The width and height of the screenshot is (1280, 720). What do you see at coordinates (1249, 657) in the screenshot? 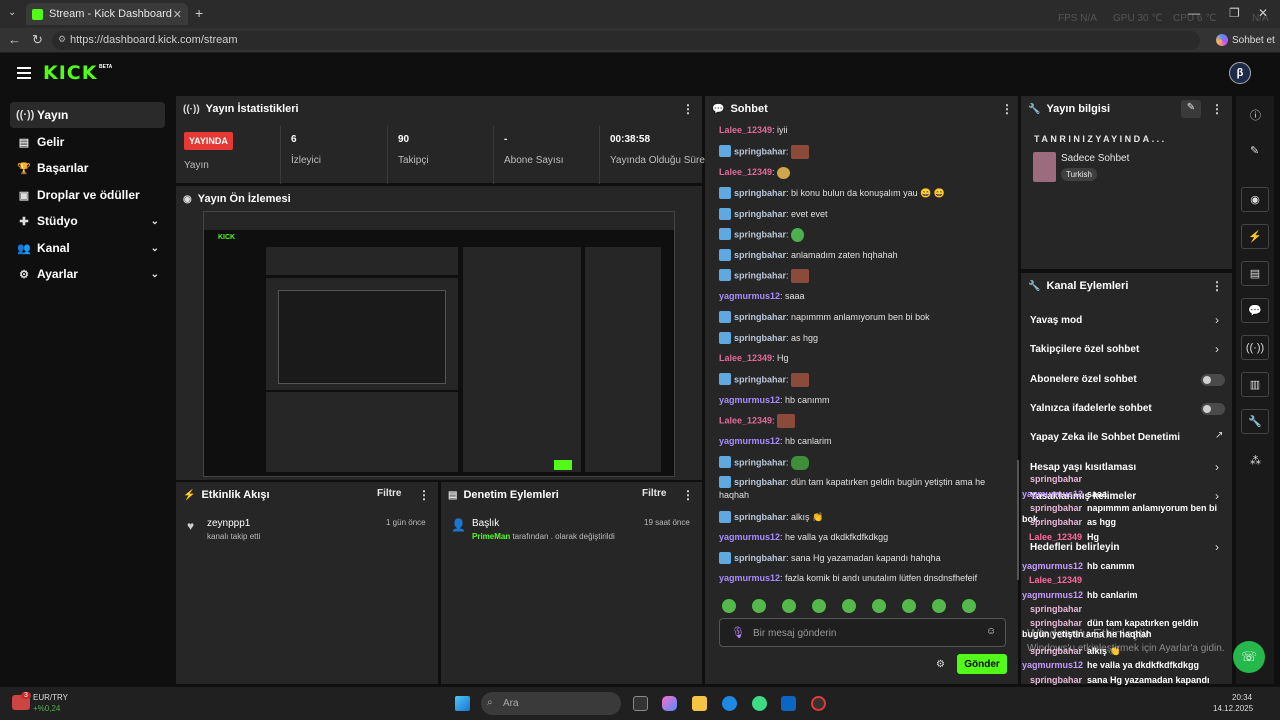
I see `help-button: ☏` at bounding box center [1249, 657].